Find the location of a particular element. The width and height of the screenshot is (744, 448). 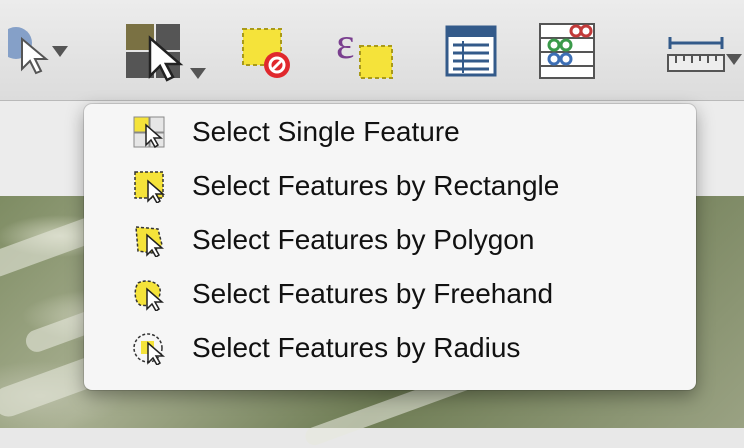

select-by-expression-button: ε is located at coordinates (365, 51).